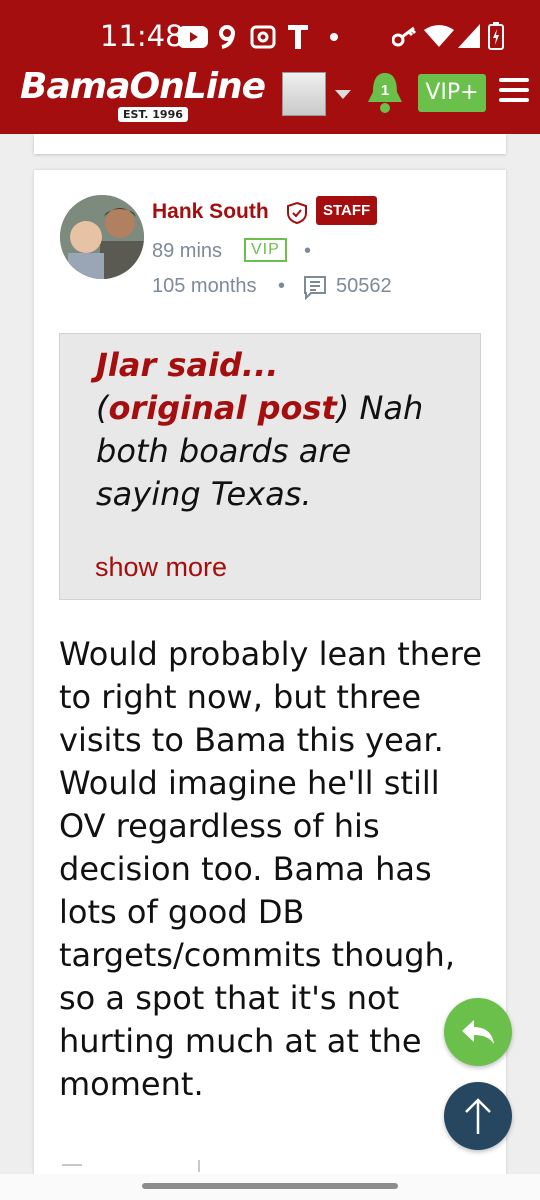 This screenshot has height=1200, width=540. Describe the element at coordinates (199, 1166) in the screenshot. I see `footer-divider` at that location.